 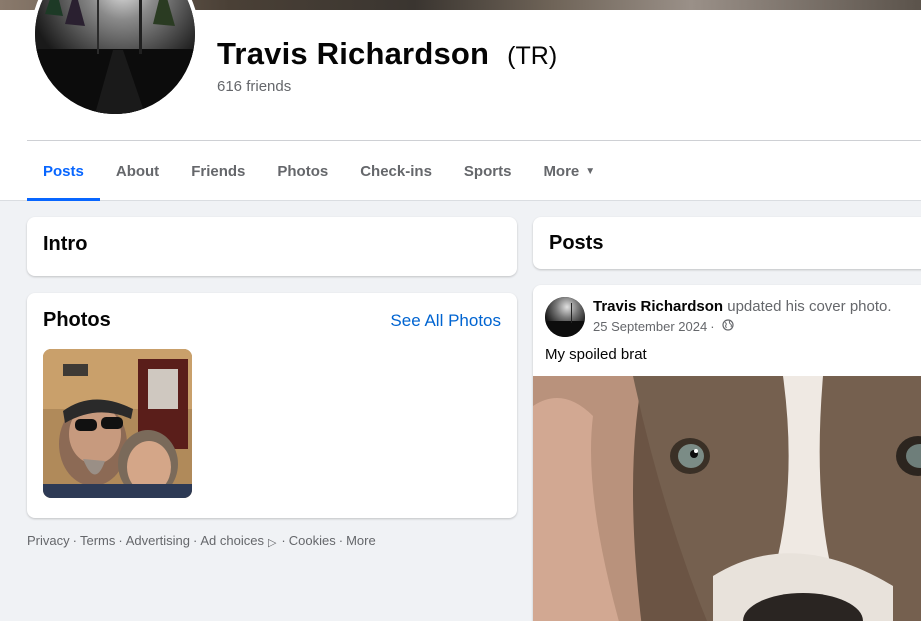 What do you see at coordinates (532, 56) in the screenshot?
I see `alternate-name: (TR)` at bounding box center [532, 56].